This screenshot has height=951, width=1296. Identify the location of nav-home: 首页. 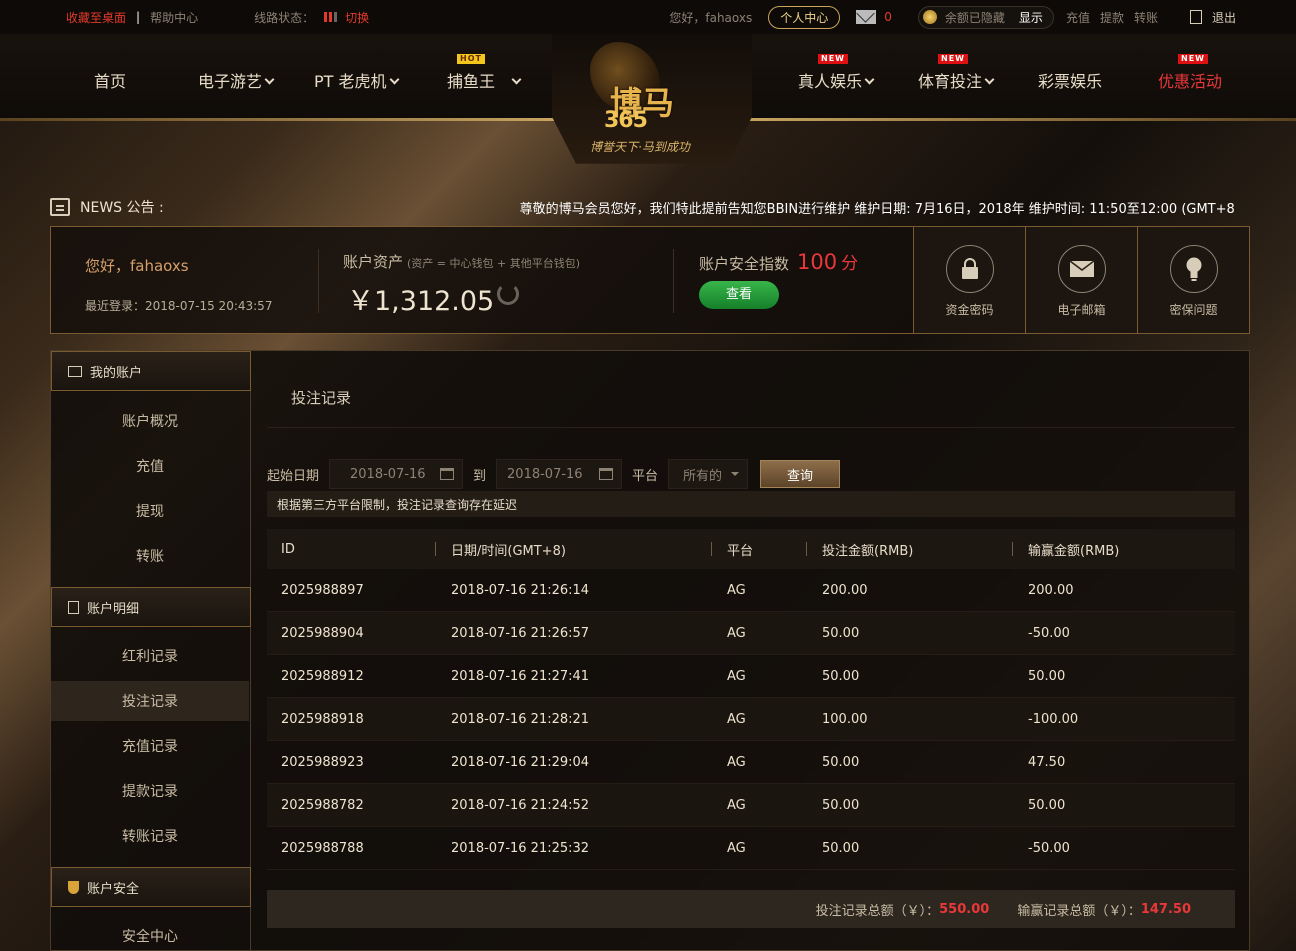
(110, 80).